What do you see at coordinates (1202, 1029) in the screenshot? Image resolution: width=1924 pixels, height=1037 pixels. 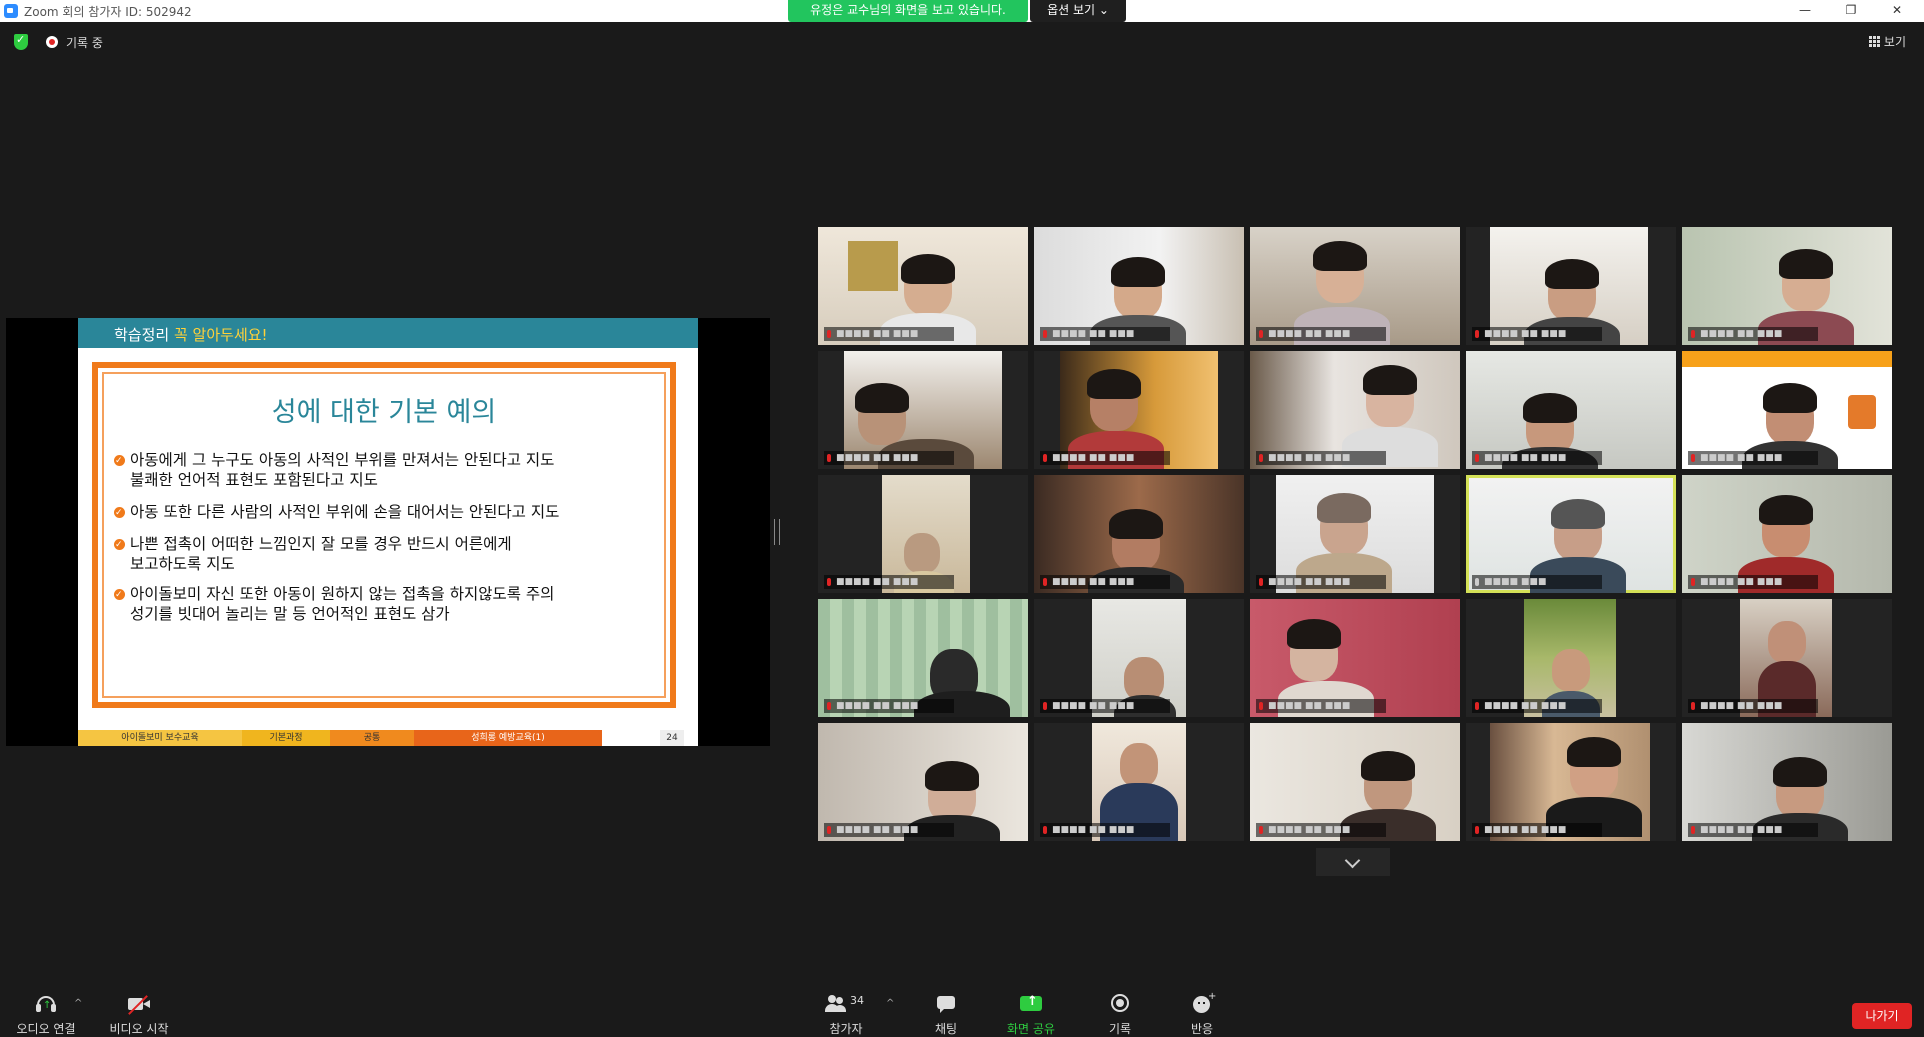 I see `reactions-label: 반응` at bounding box center [1202, 1029].